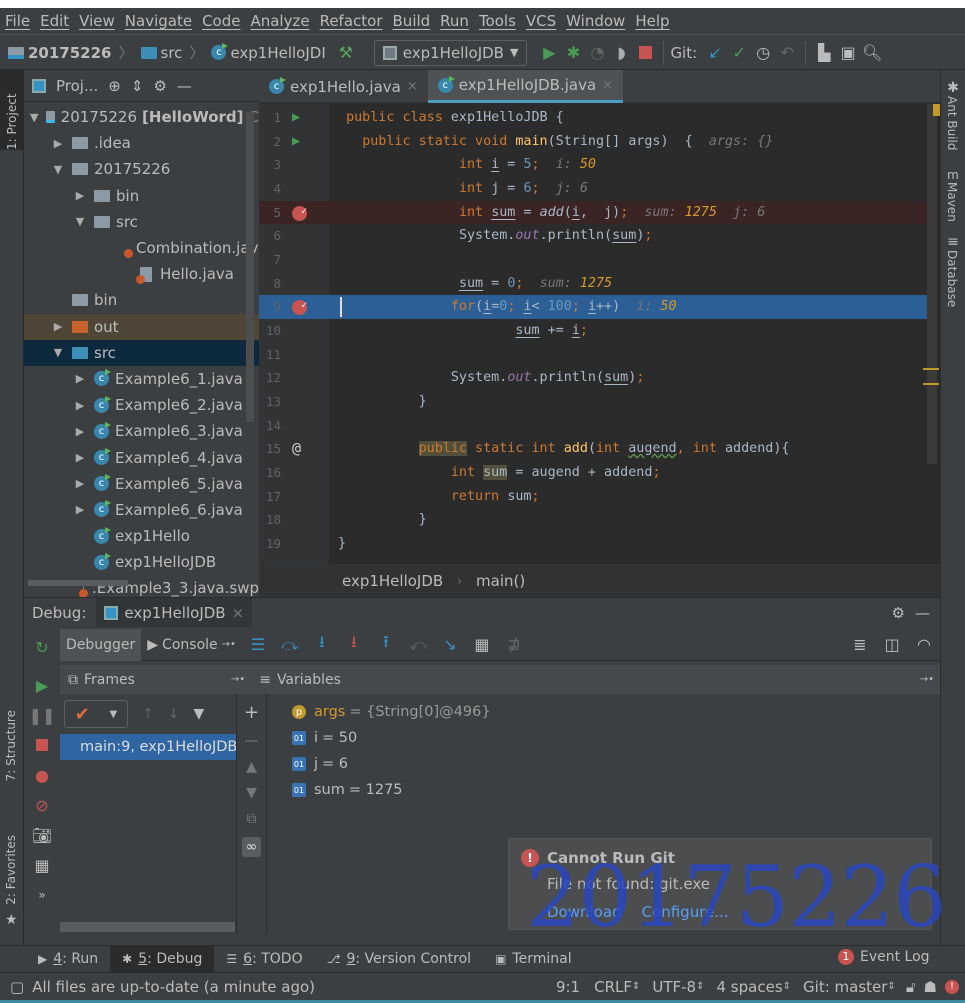 Image resolution: width=965 pixels, height=1003 pixels. I want to click on run-gutter-icon: ▶, so click(296, 142).